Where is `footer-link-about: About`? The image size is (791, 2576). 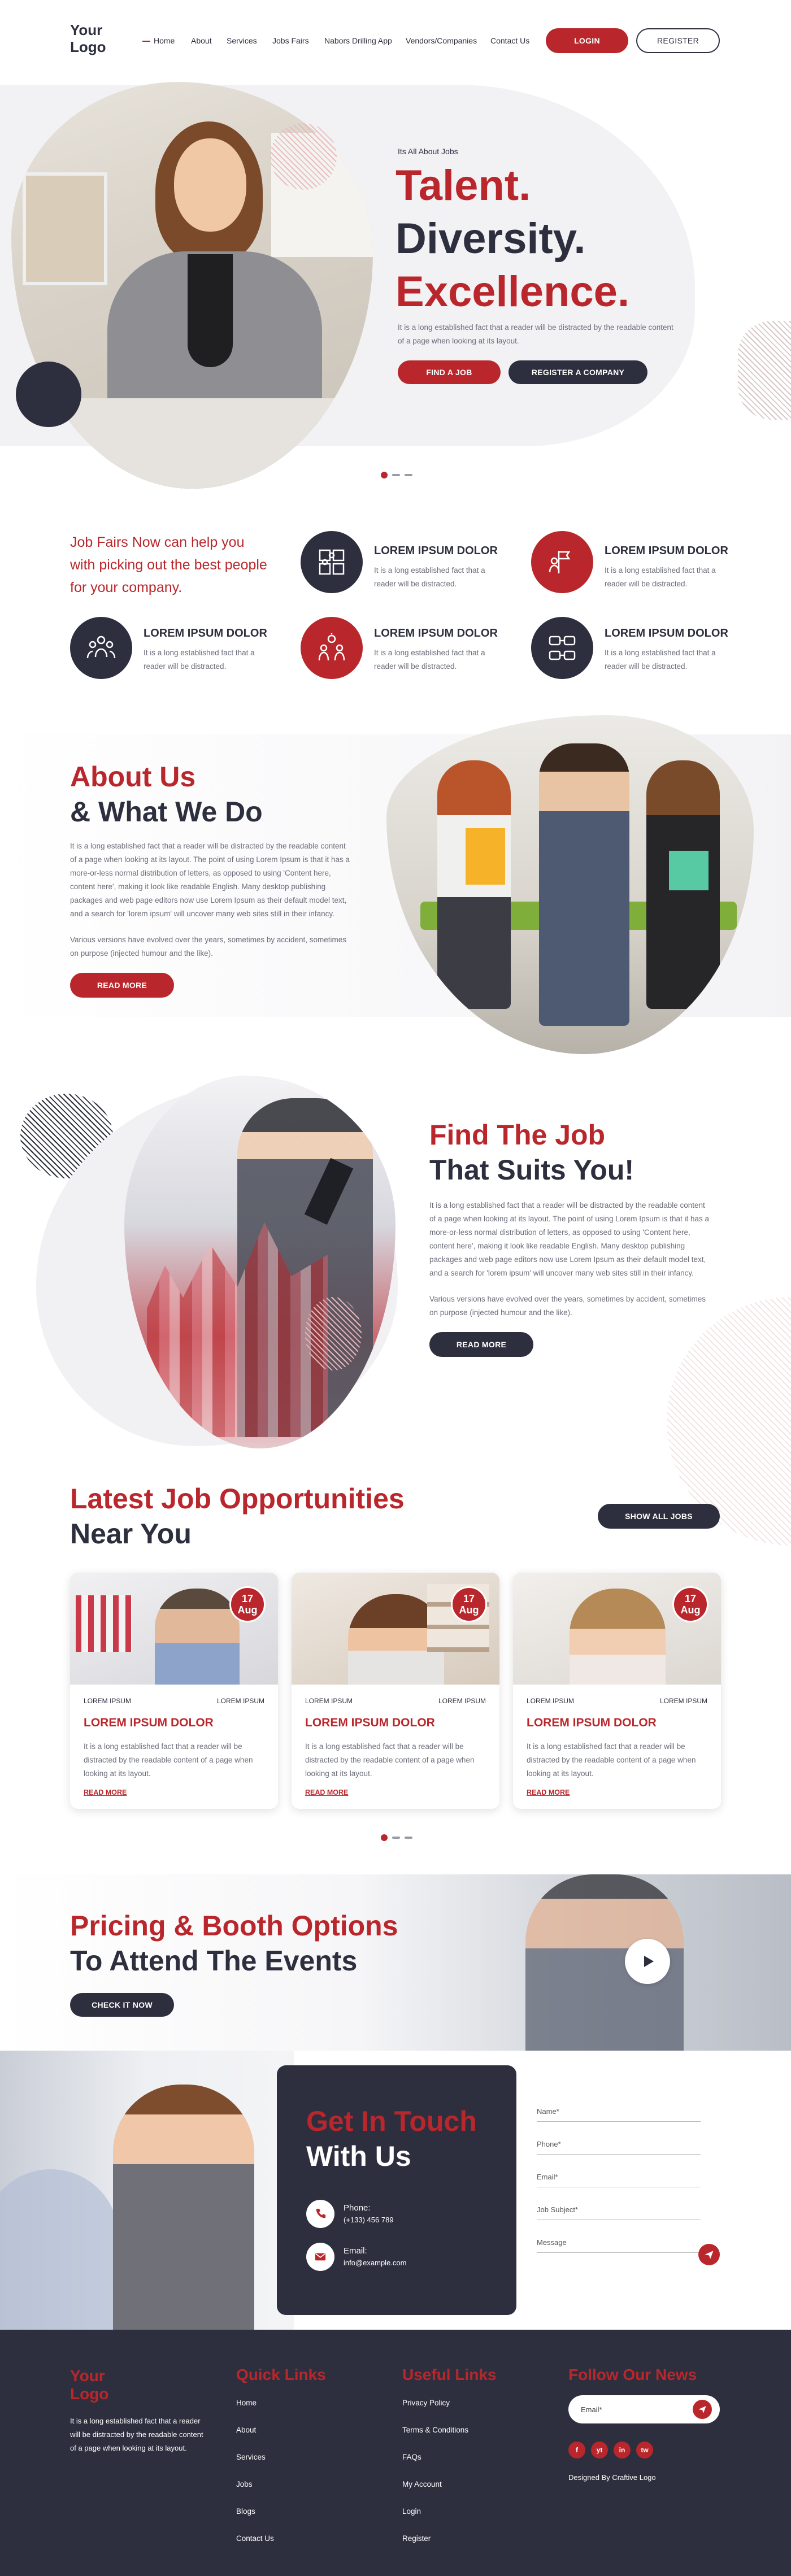 footer-link-about: About is located at coordinates (246, 2430).